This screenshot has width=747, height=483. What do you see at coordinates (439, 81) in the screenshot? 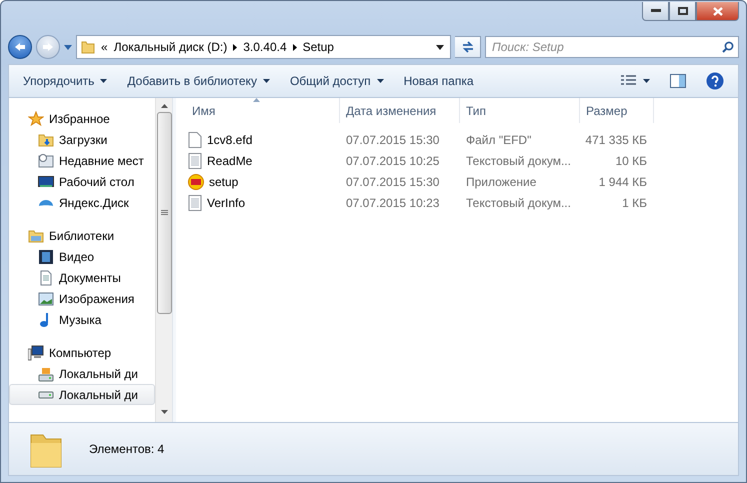
I see `toolbar-button: Новая папка` at bounding box center [439, 81].